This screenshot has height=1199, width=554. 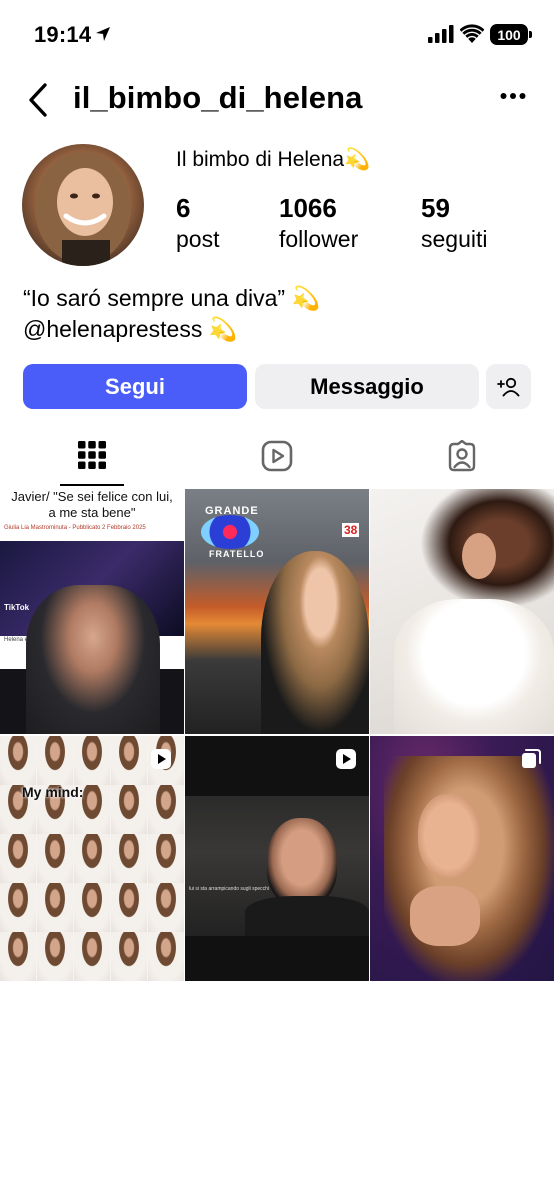 I want to click on avatar-portrait, so click(x=83, y=209).